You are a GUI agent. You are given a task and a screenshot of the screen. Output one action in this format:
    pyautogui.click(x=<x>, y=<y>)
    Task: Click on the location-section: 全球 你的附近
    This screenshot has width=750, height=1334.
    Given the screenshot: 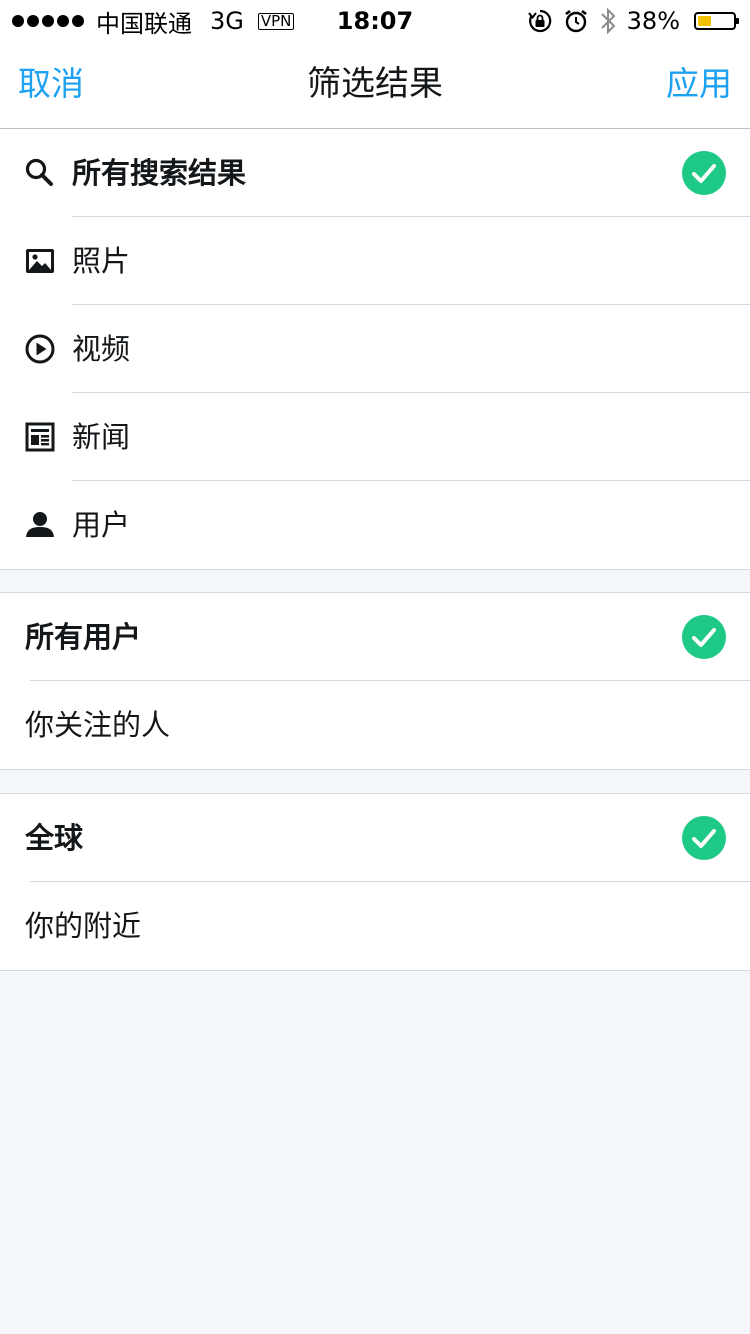 What is the action you would take?
    pyautogui.click(x=375, y=882)
    